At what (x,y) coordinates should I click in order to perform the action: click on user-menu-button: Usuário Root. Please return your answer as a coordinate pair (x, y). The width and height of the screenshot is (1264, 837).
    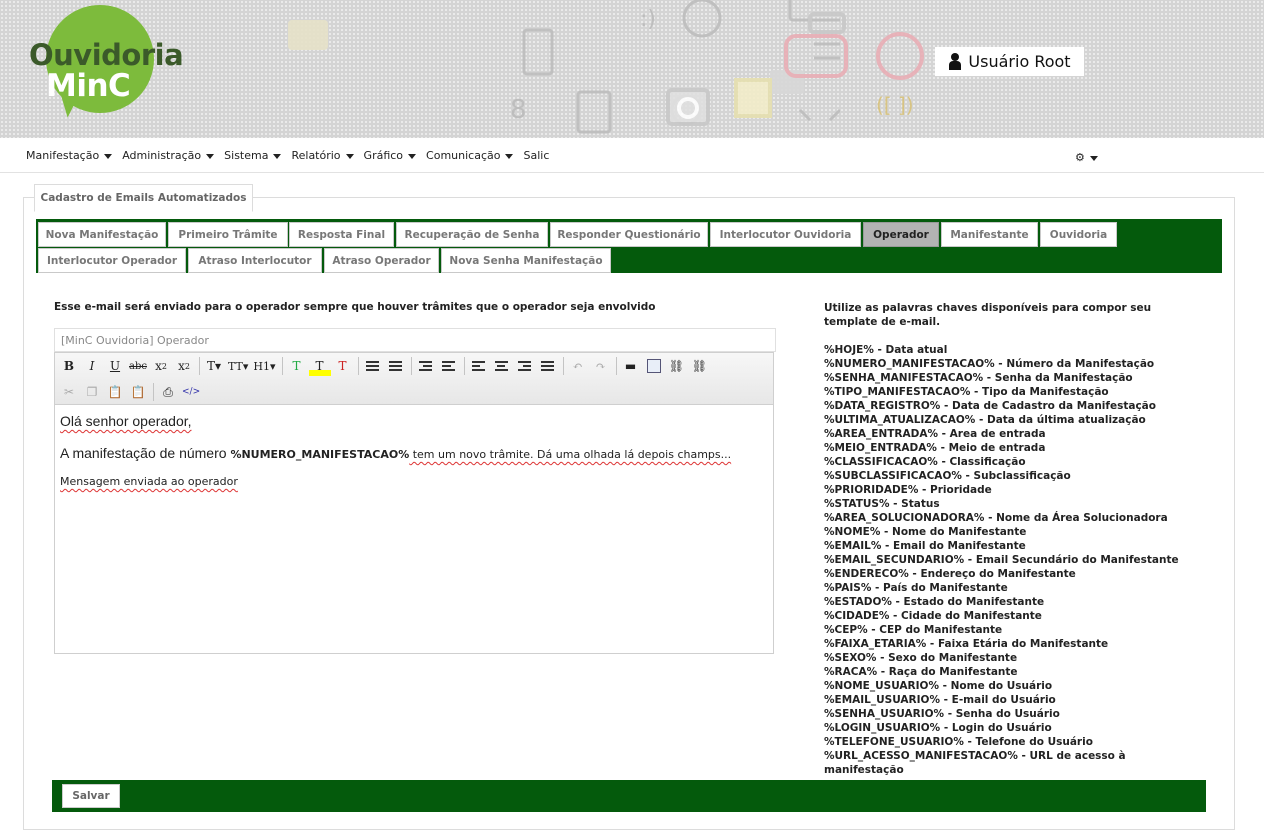
    Looking at the image, I should click on (1009, 61).